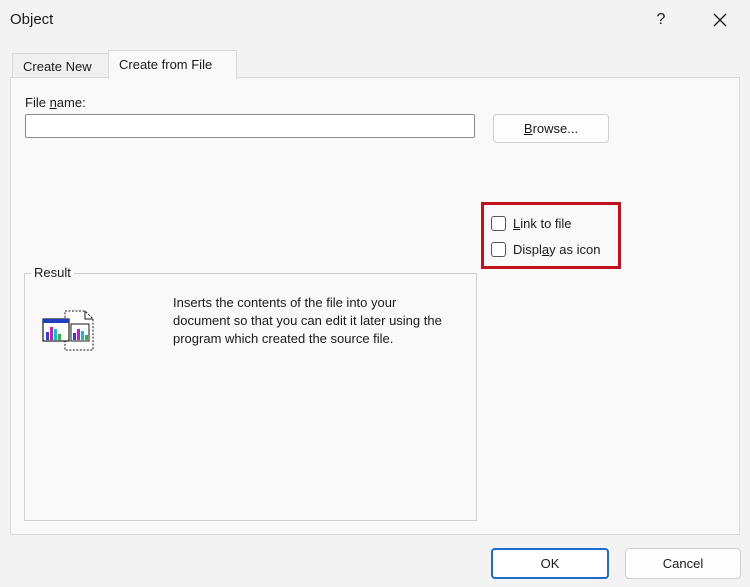  Describe the element at coordinates (661, 20) in the screenshot. I see `help-button: ?` at that location.